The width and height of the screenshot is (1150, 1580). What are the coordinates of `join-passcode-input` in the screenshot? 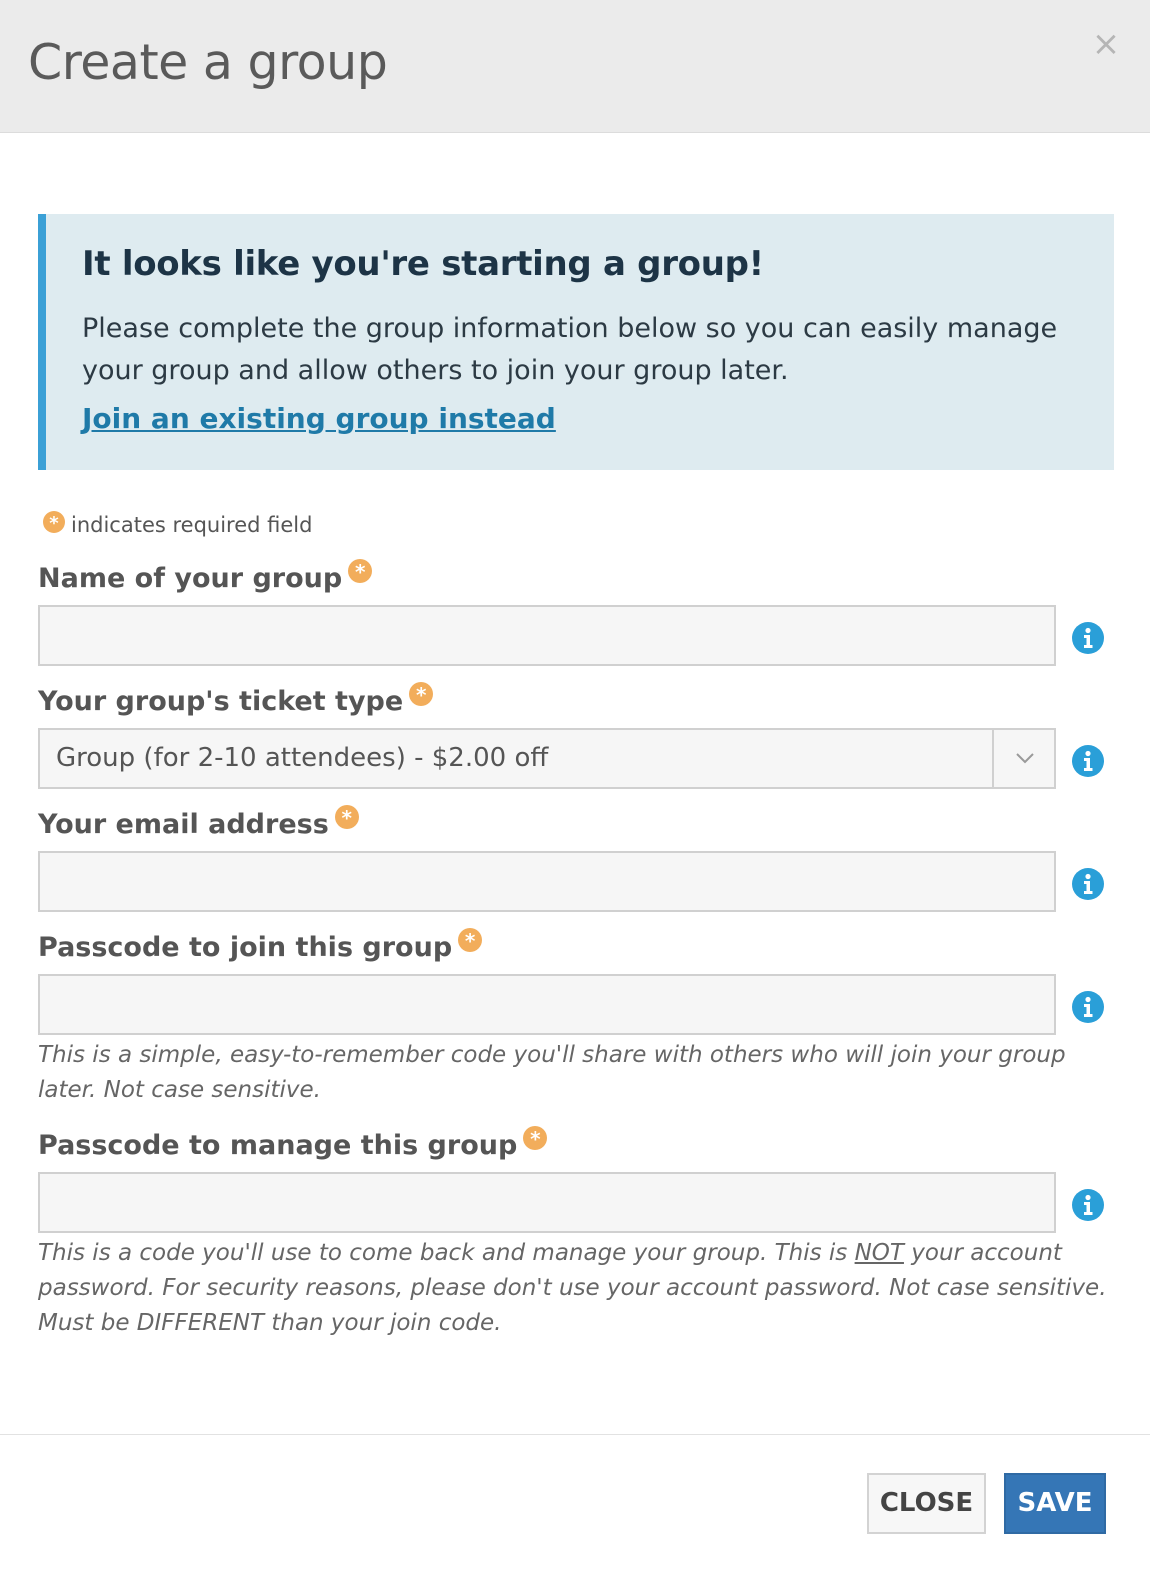 It's located at (547, 1004).